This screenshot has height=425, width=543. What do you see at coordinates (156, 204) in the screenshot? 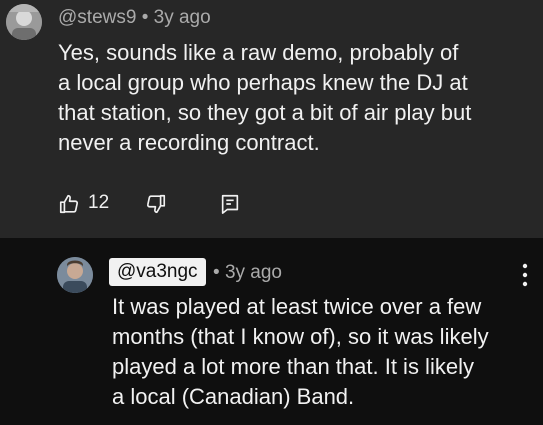
I see `thumb-down-icon` at bounding box center [156, 204].